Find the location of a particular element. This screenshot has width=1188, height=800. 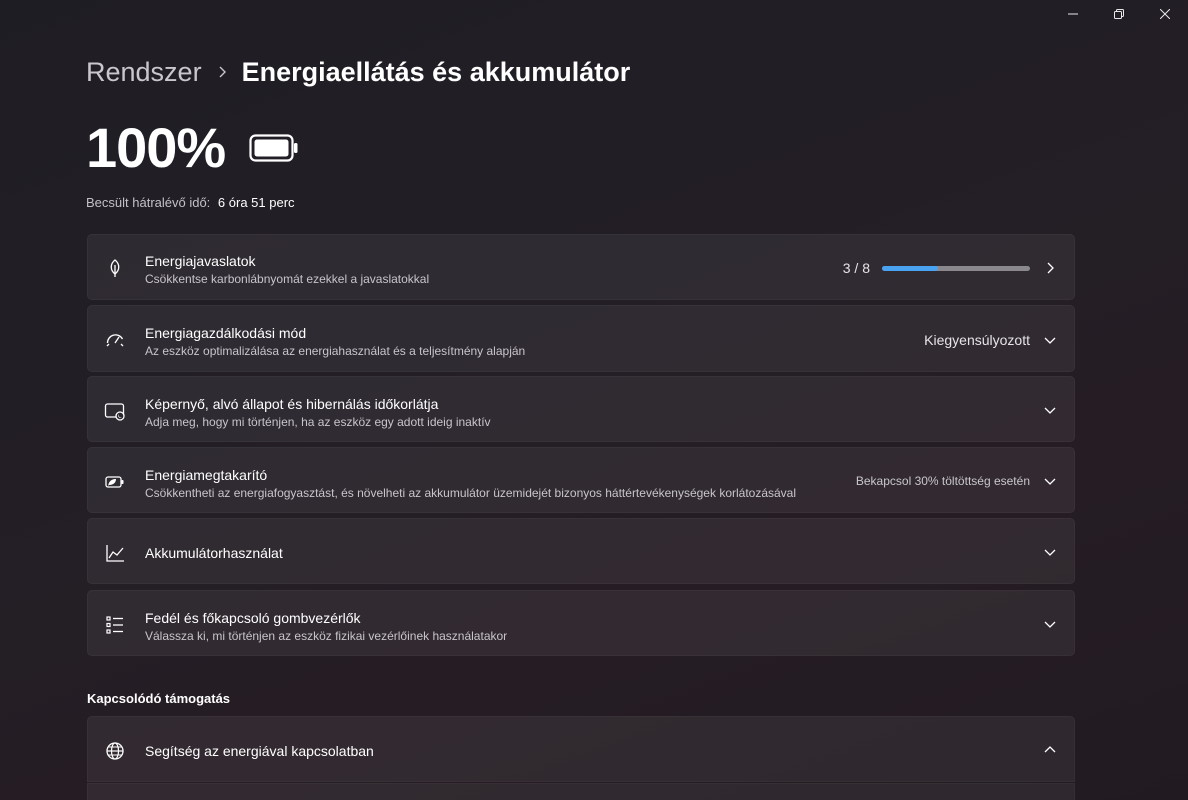

close-icon is located at coordinates (1165, 14).